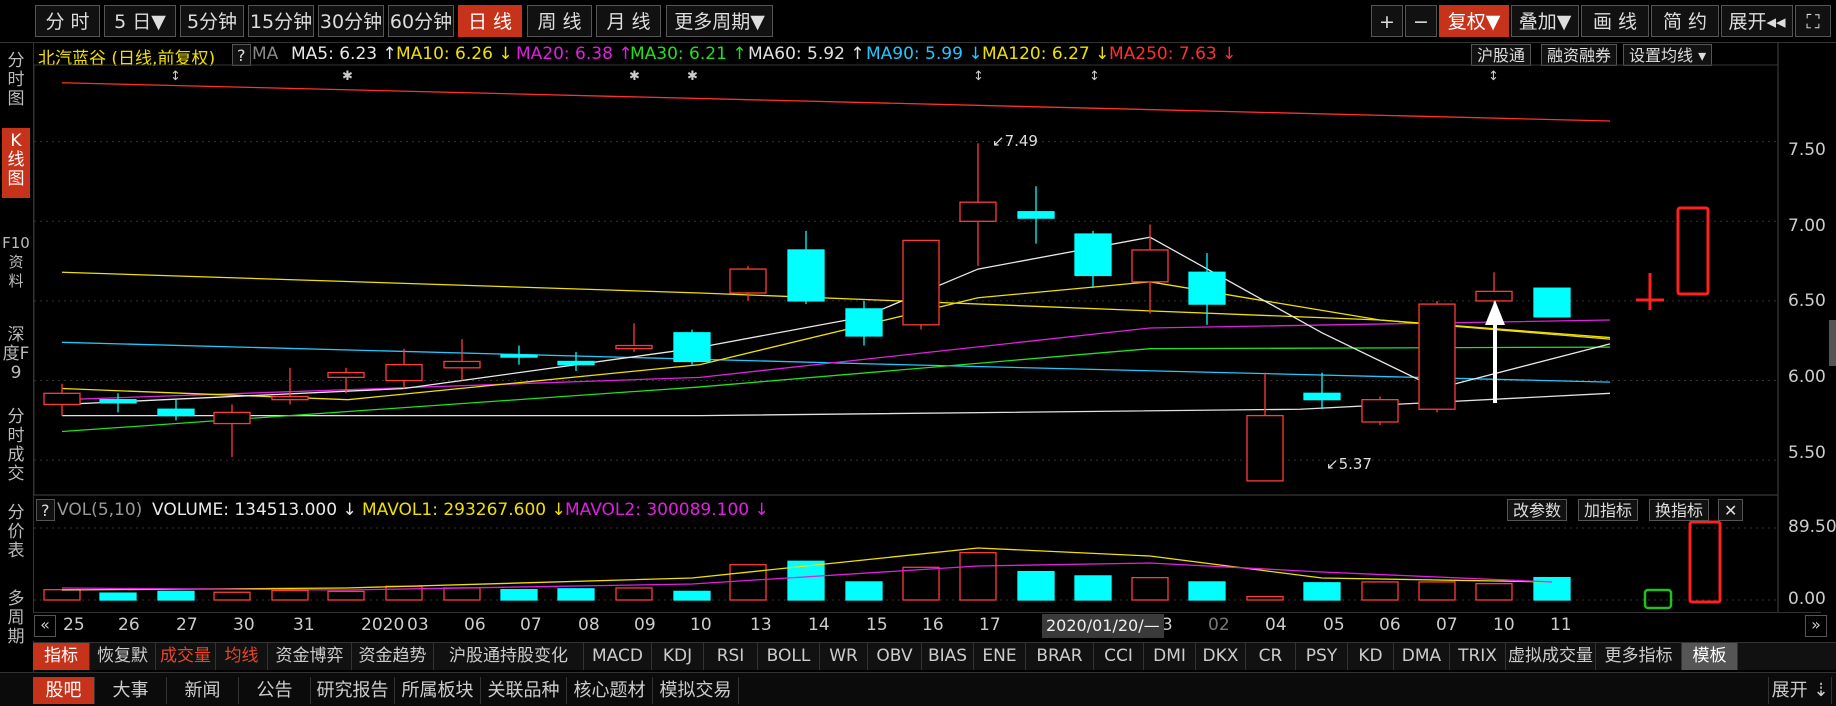  Describe the element at coordinates (1537, 510) in the screenshot. I see `edit-params-button: 改参数` at that location.